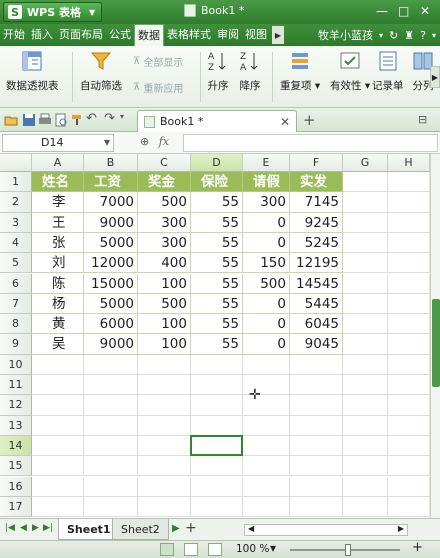 The height and width of the screenshot is (558, 440). I want to click on pivot-table-button: 数据透视表, so click(32, 71).